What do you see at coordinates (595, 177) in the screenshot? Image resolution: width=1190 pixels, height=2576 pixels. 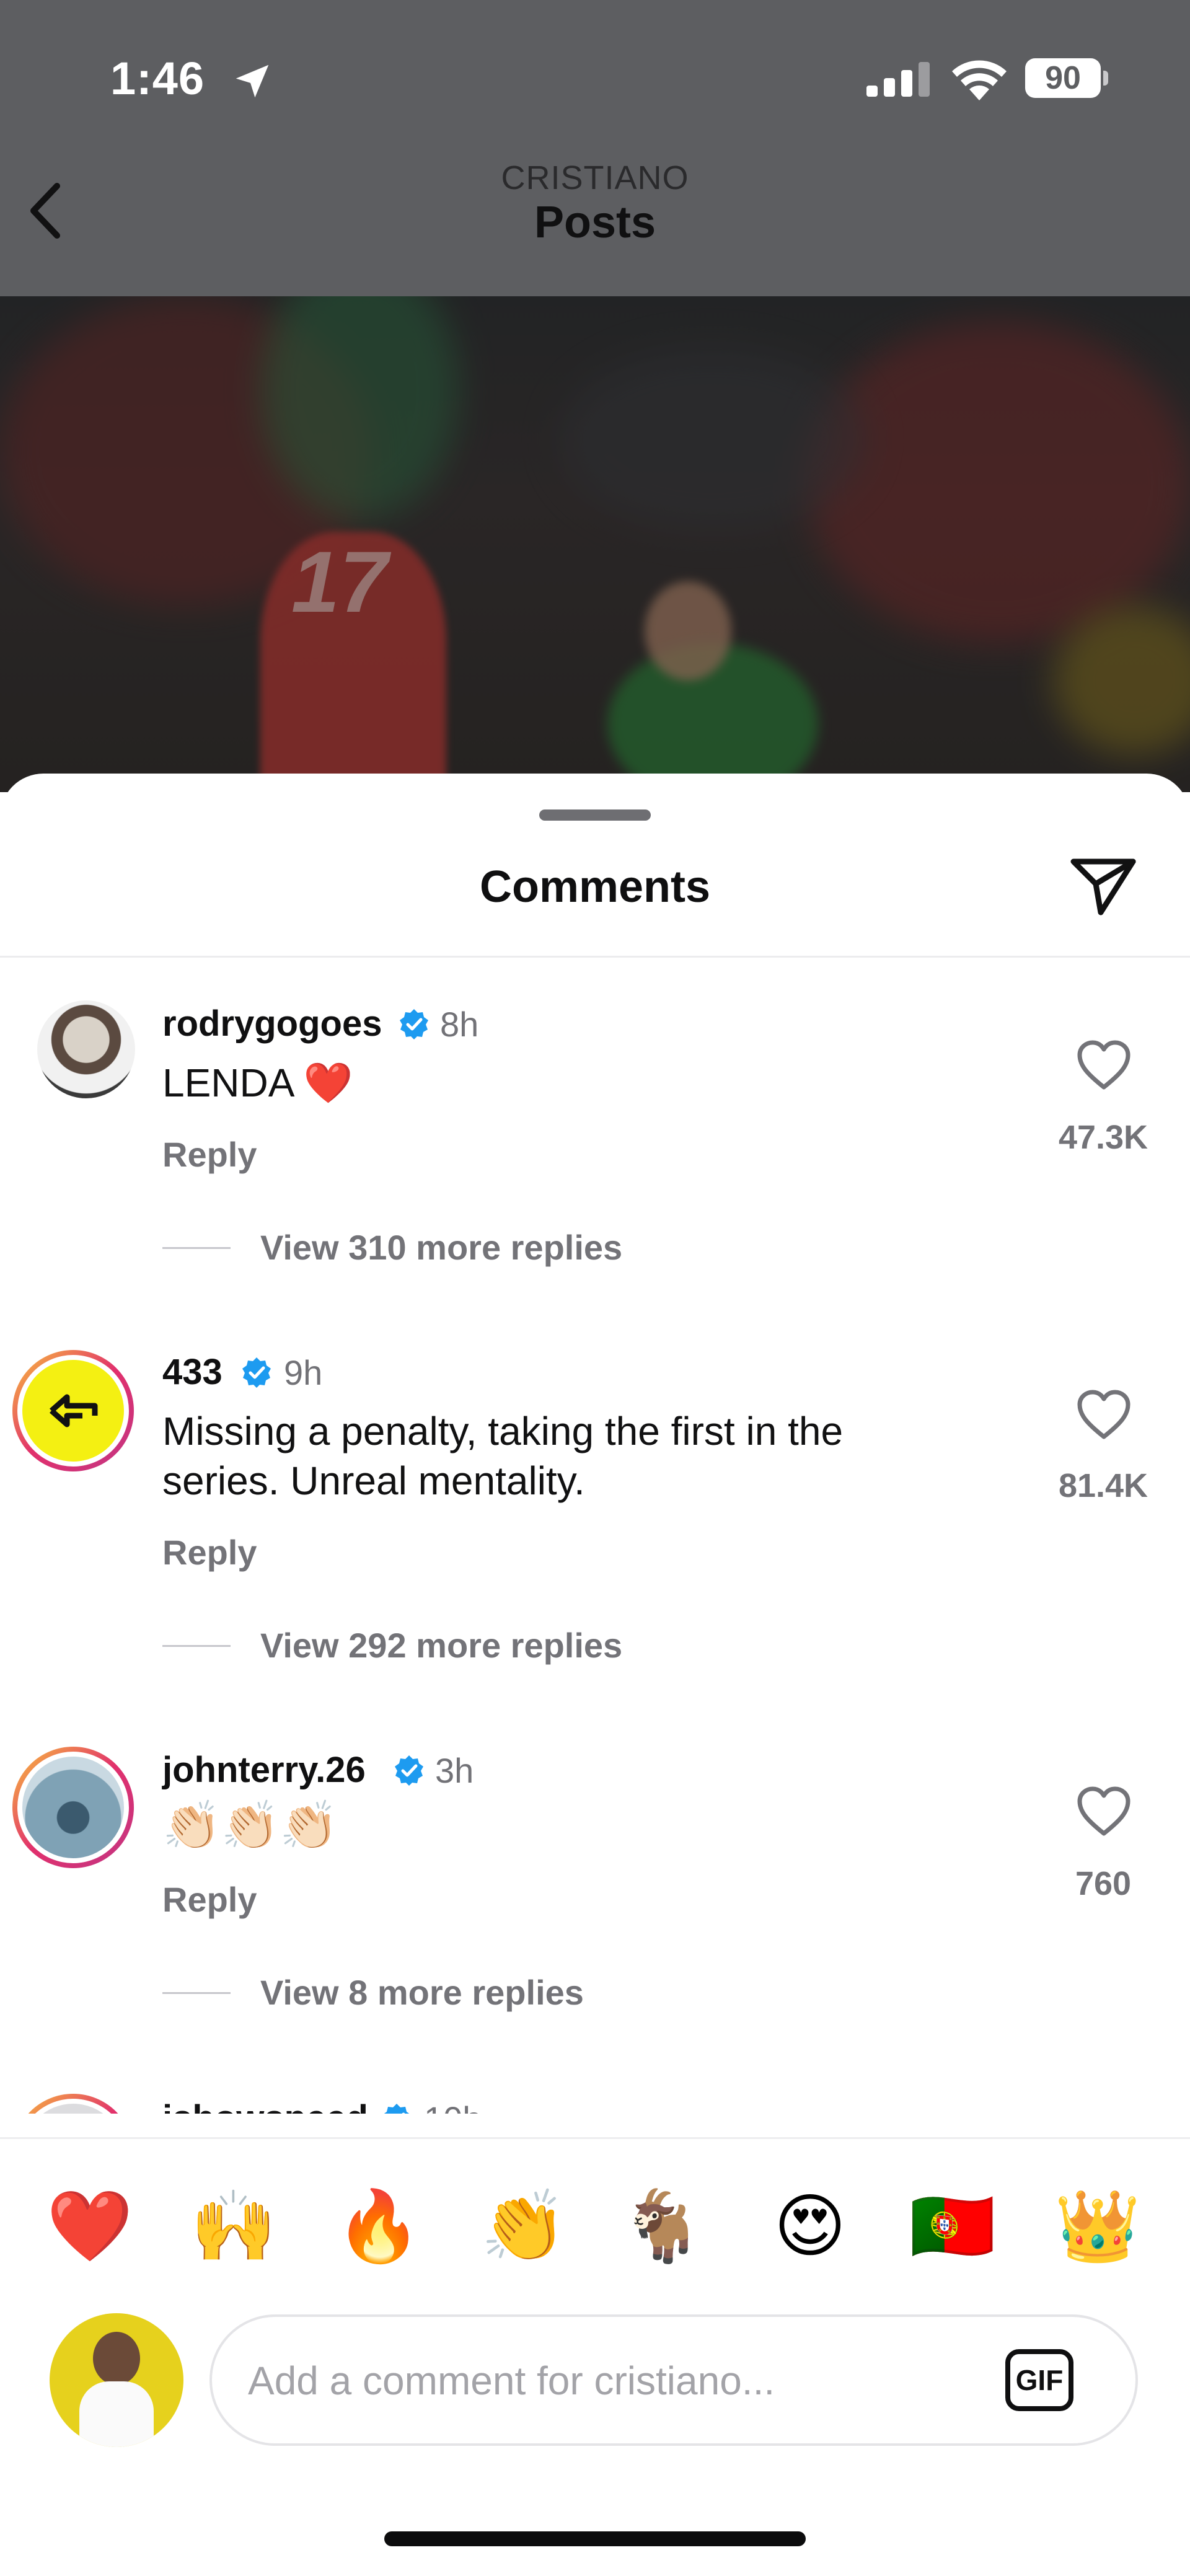 I see `nav-account-subtitle: CRISTIANO` at bounding box center [595, 177].